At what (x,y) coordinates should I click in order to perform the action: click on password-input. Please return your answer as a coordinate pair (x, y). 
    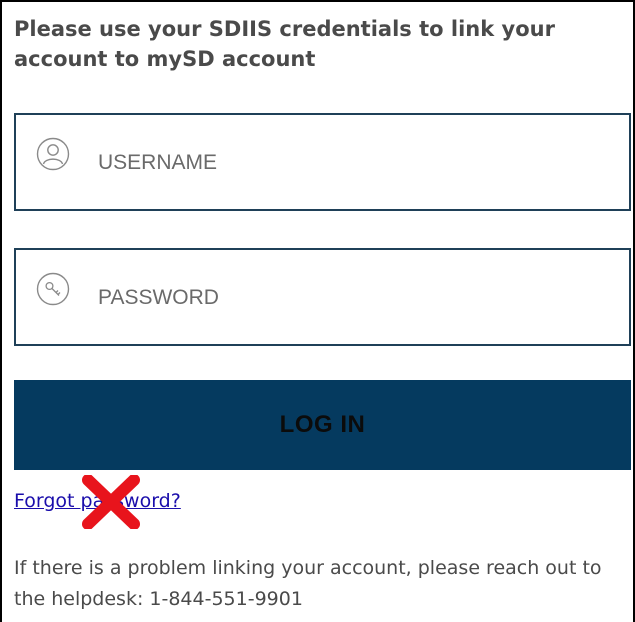
    Looking at the image, I should click on (338, 298).